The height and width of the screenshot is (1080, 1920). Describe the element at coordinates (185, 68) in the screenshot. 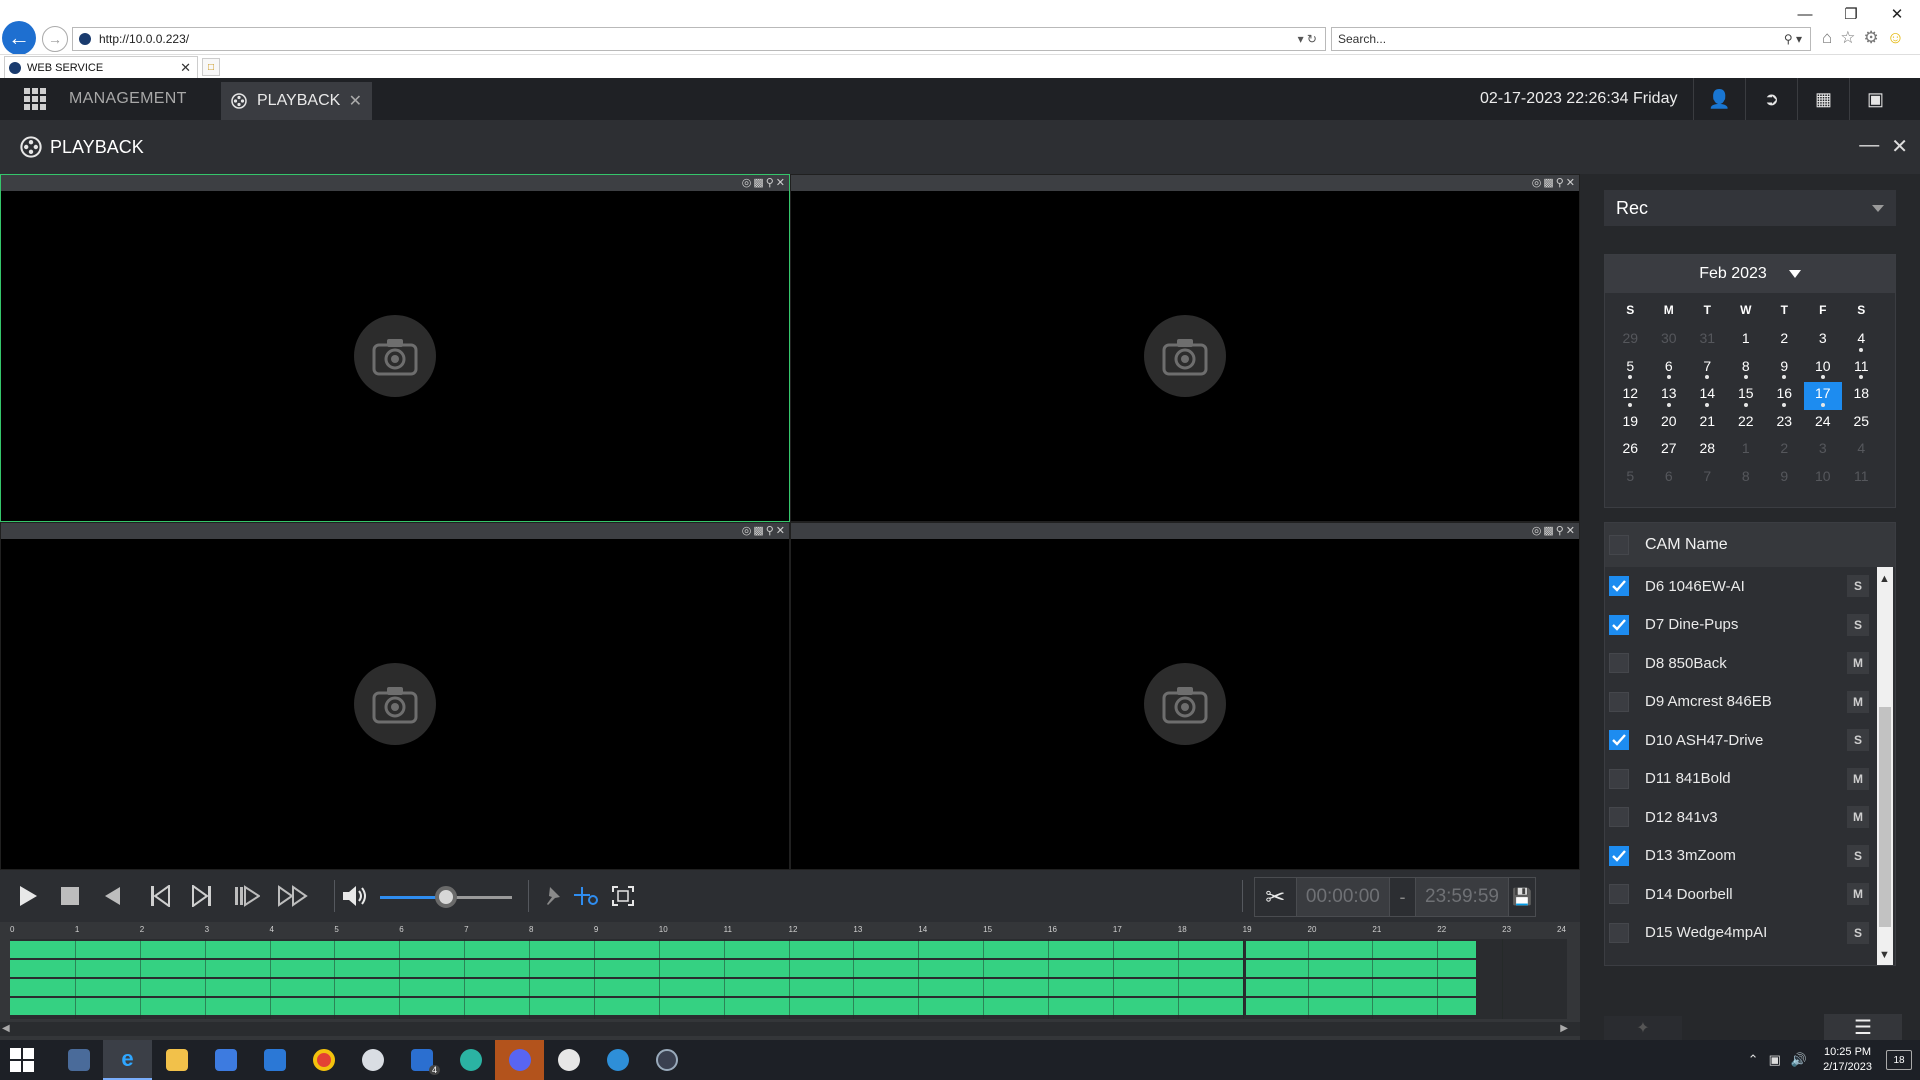

I see `close-tab-icon: ✕` at that location.